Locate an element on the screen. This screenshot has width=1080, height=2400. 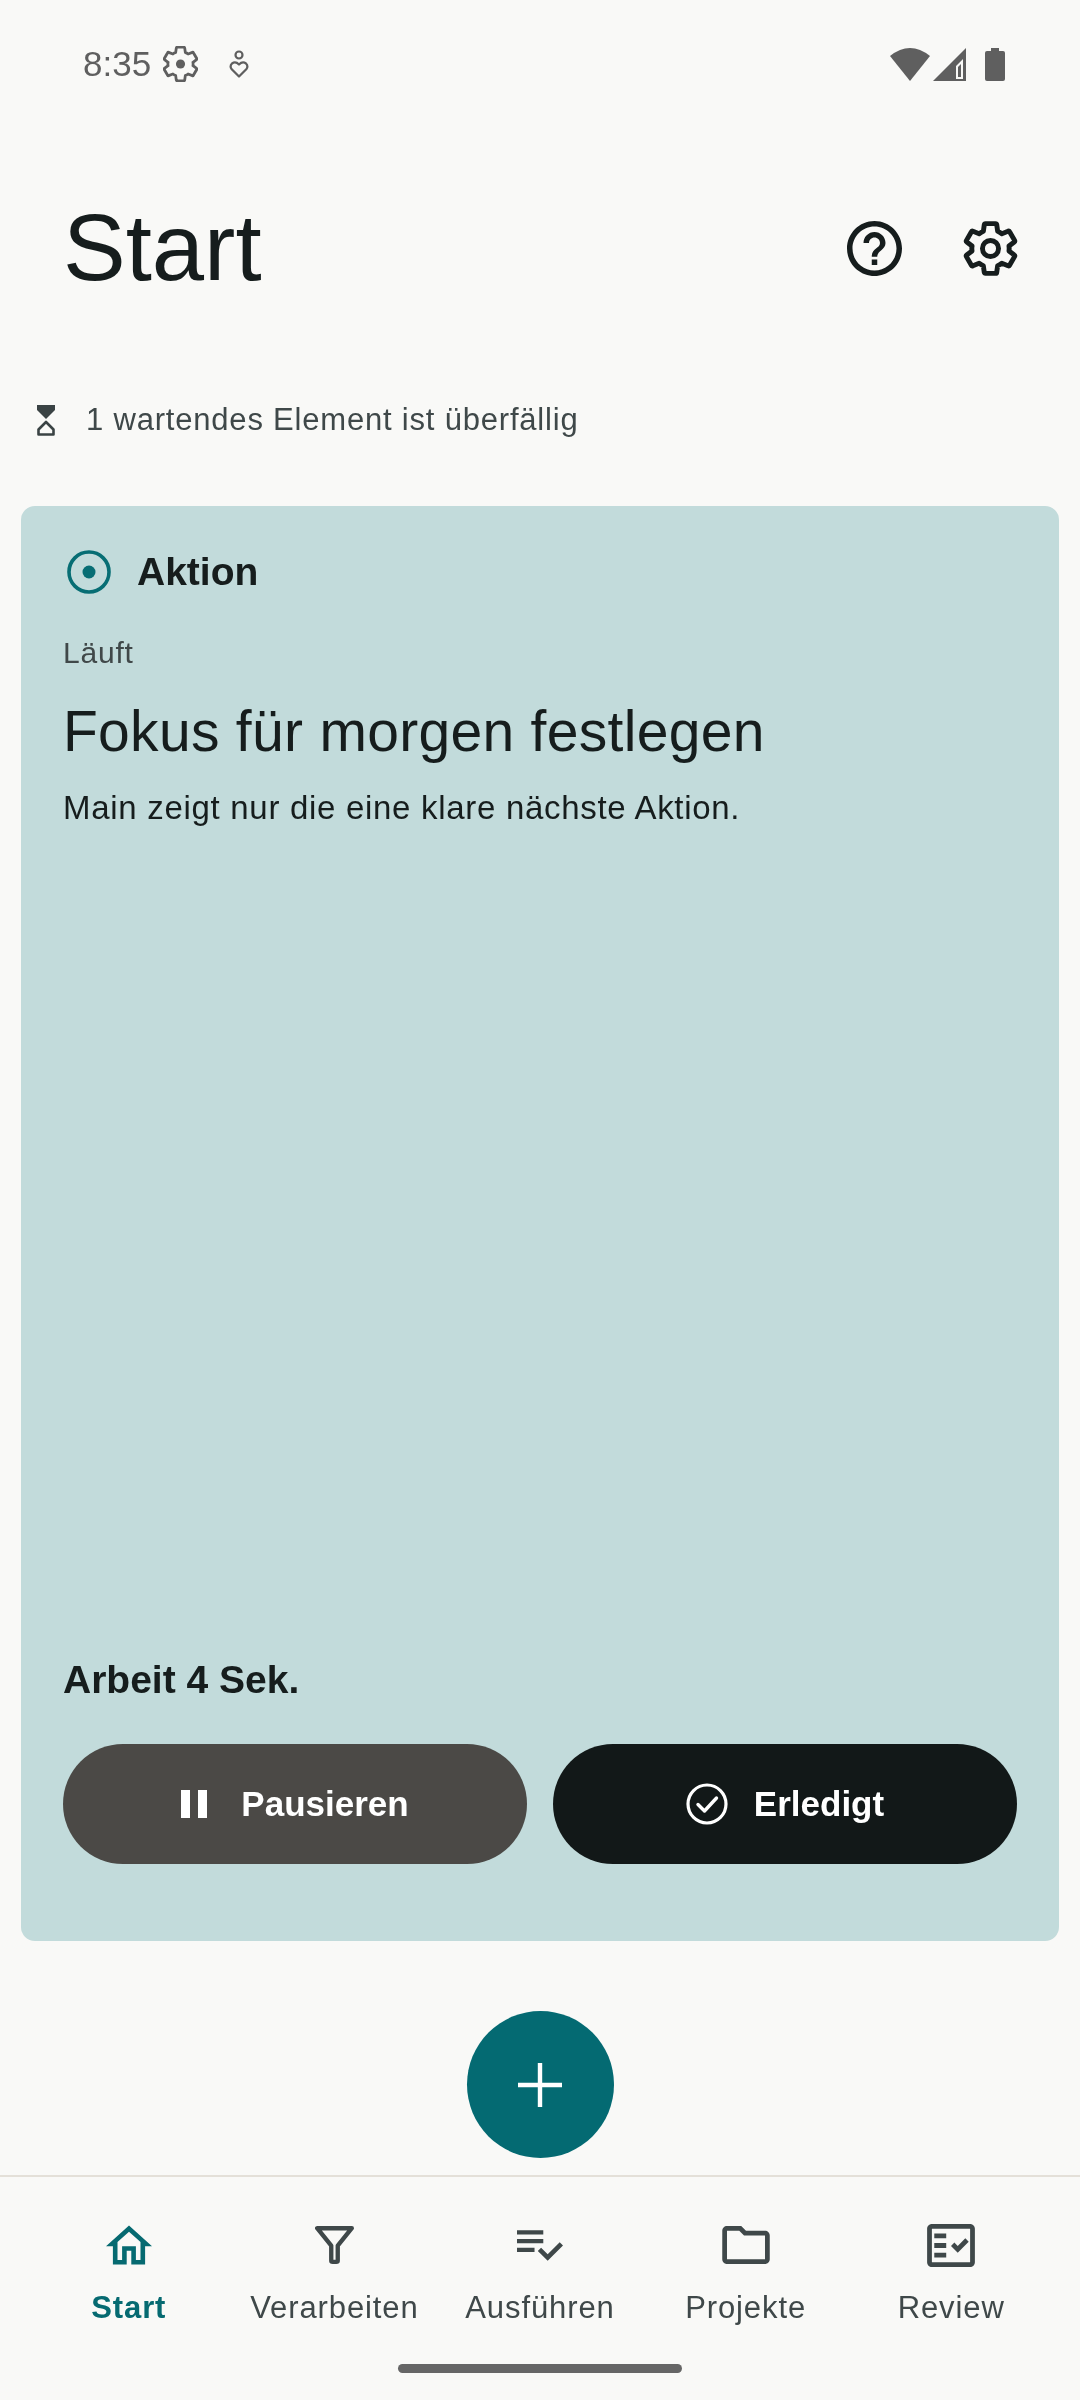
nav-tab: Verarbeiten is located at coordinates (334, 2274).